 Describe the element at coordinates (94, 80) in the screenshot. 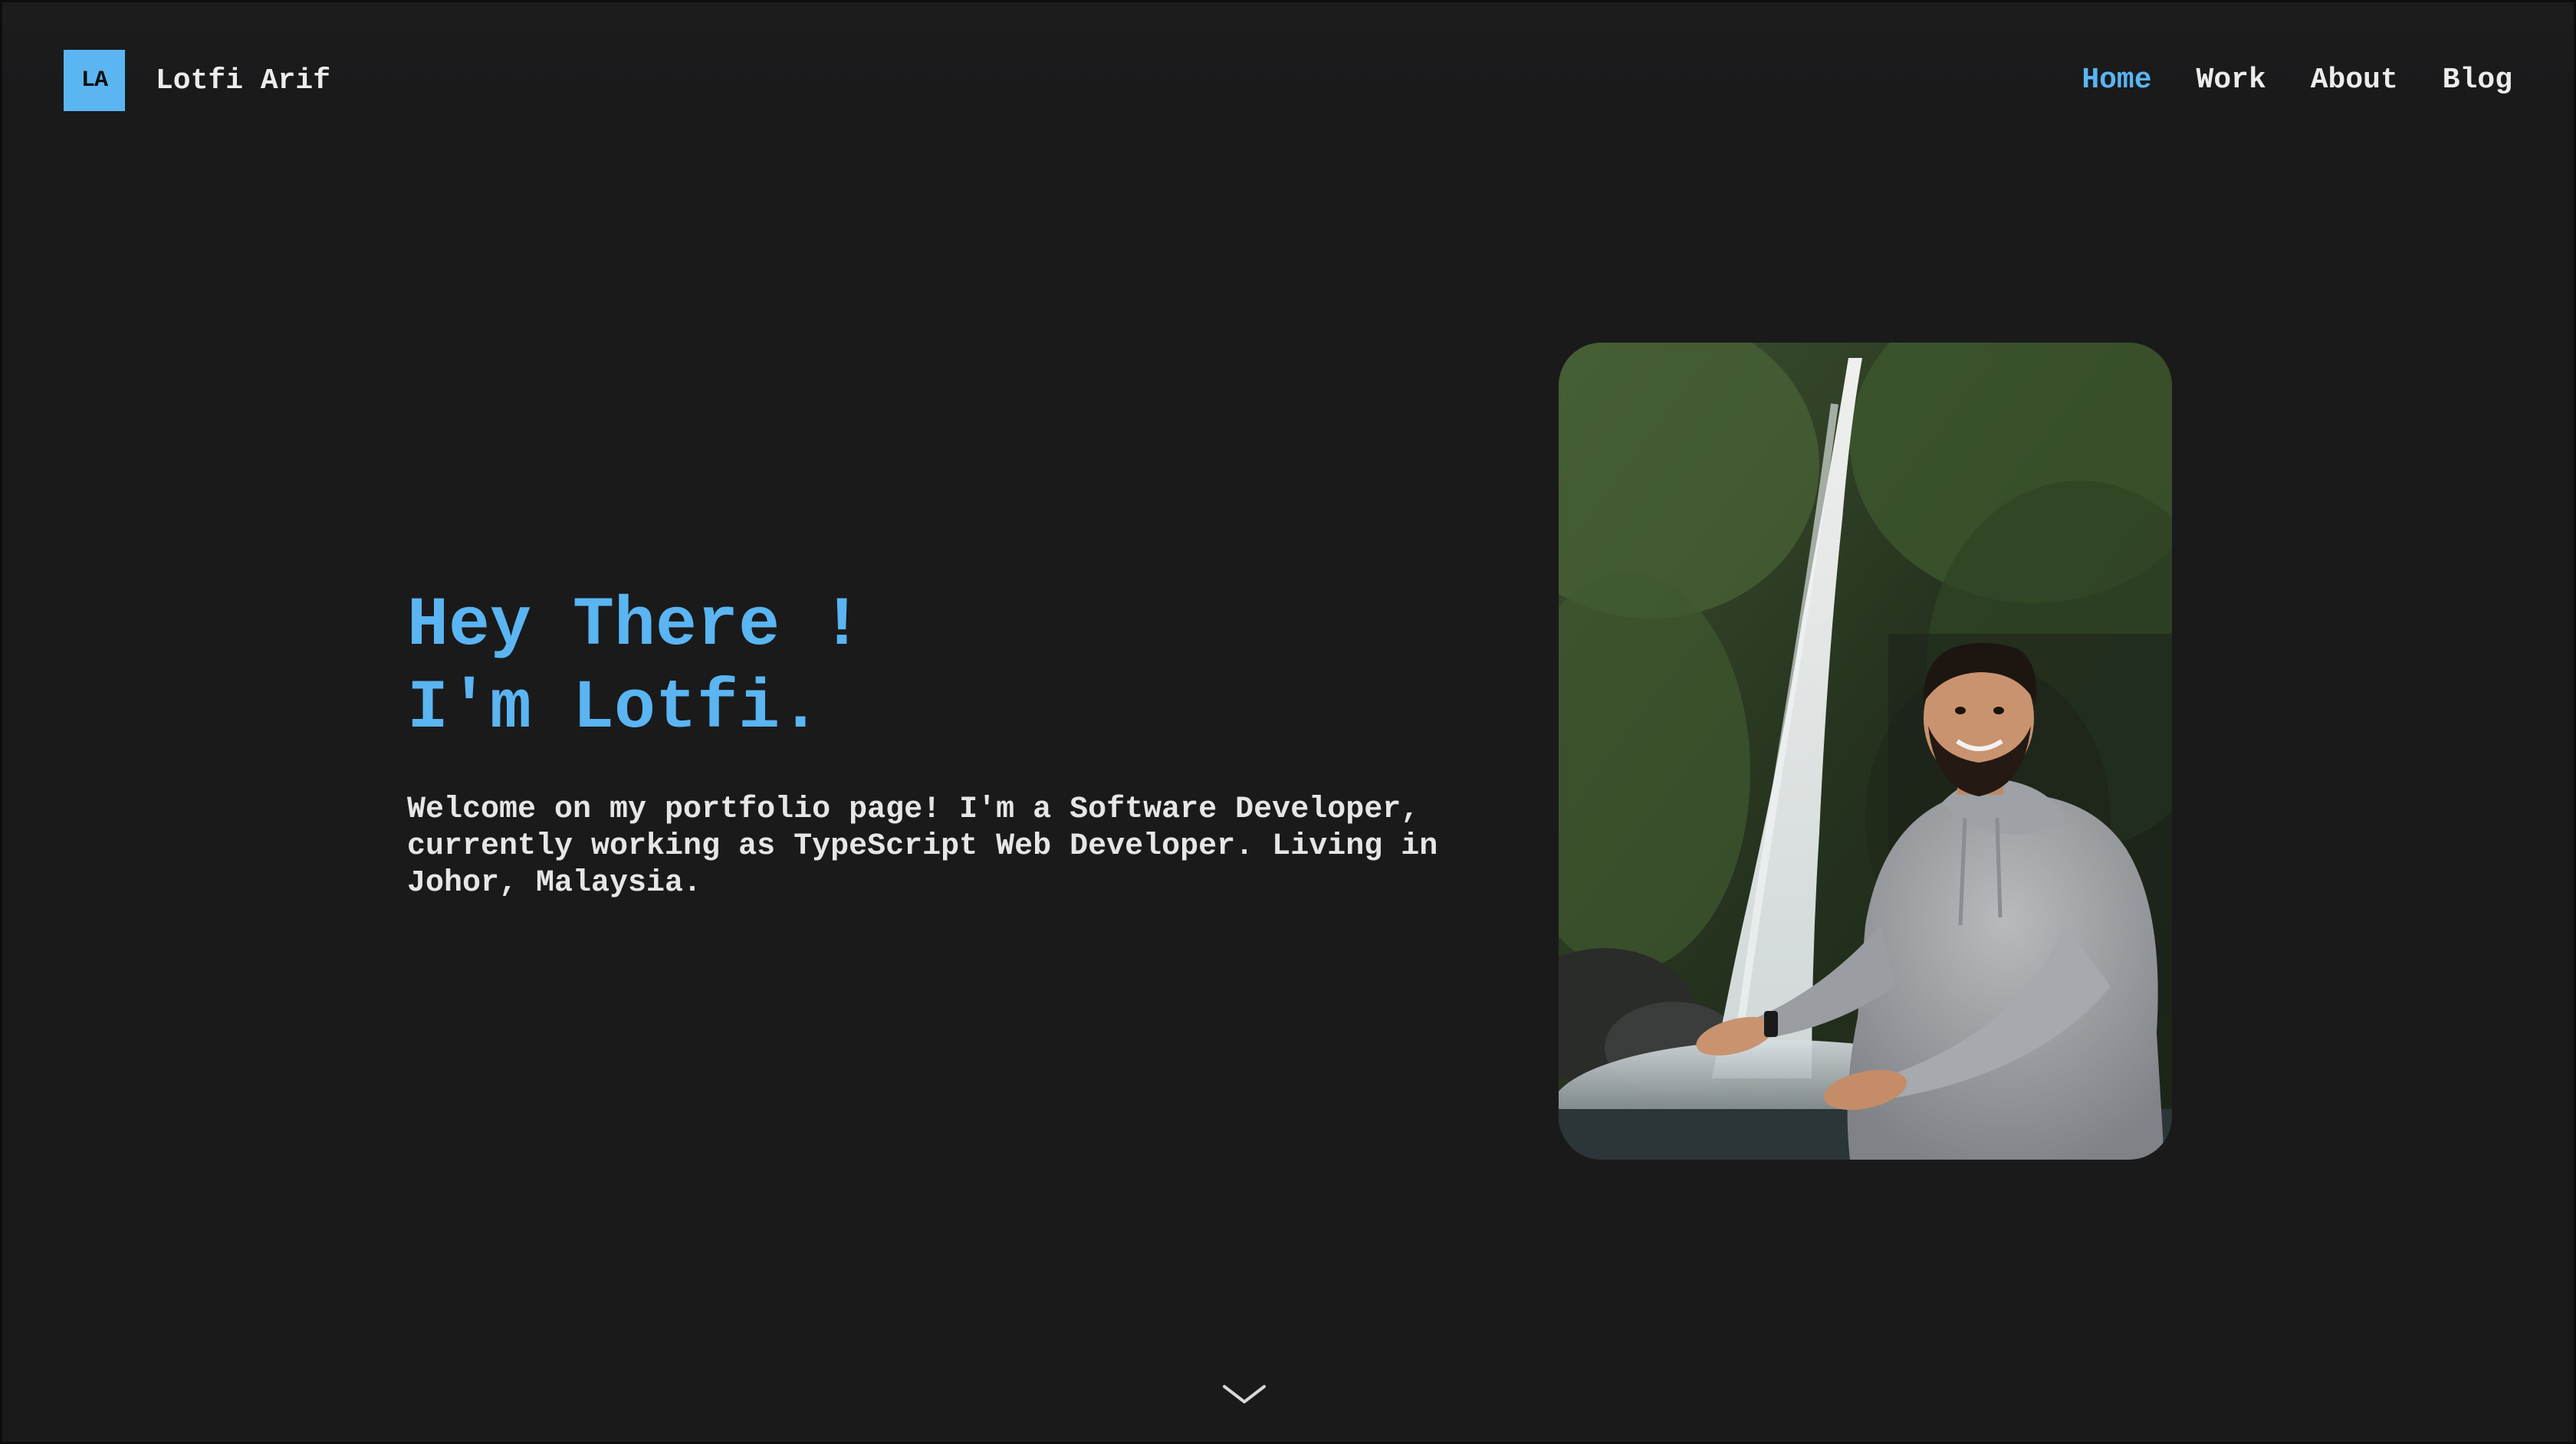

I see `logo-badge: LA` at that location.